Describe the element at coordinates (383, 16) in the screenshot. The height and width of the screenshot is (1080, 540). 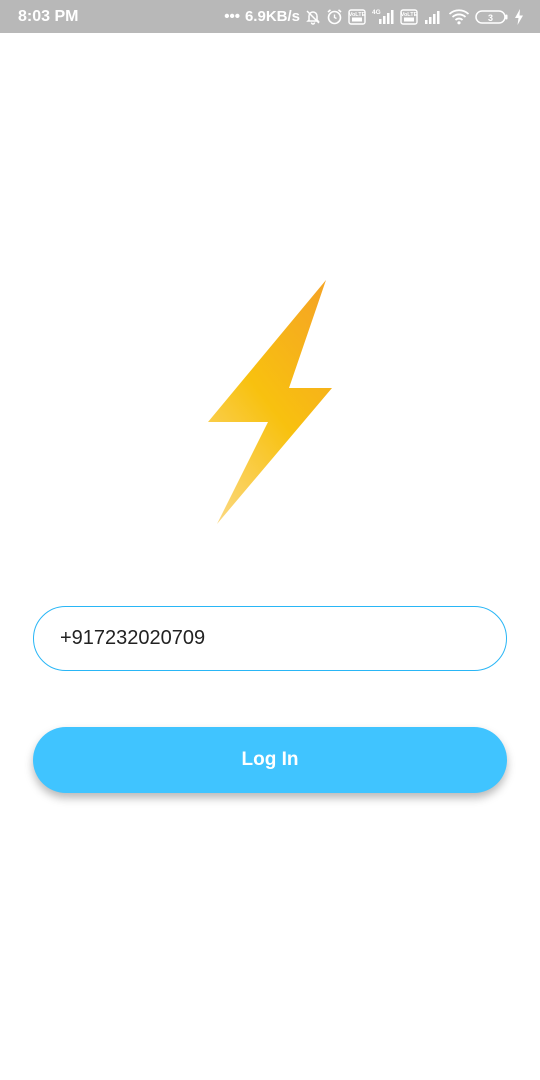
I see `signal-icon: 4G` at that location.